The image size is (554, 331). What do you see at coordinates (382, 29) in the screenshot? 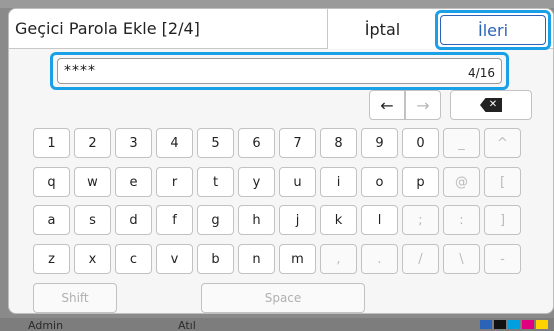
I see `cancel-button: İptal` at bounding box center [382, 29].